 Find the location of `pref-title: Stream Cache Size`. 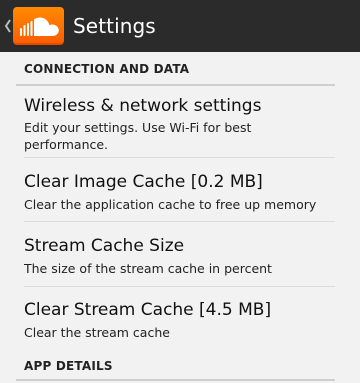

pref-title: Stream Cache Size is located at coordinates (104, 246).